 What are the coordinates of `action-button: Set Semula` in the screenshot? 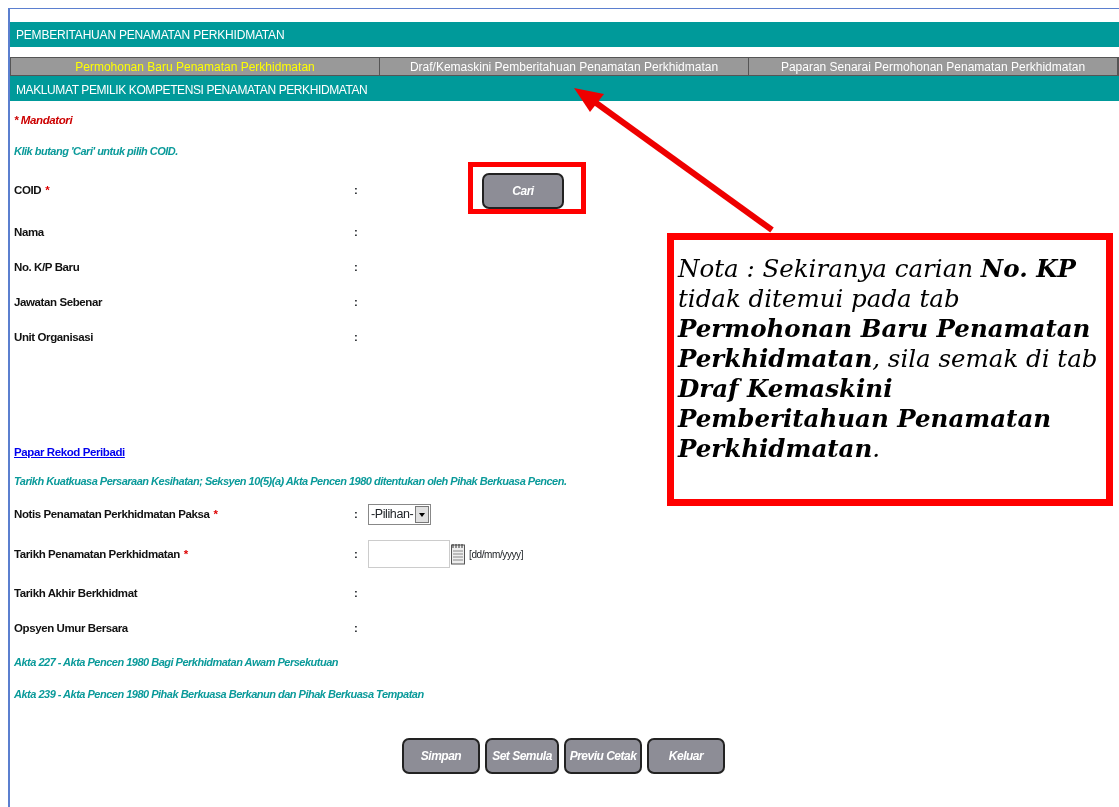 It's located at (522, 756).